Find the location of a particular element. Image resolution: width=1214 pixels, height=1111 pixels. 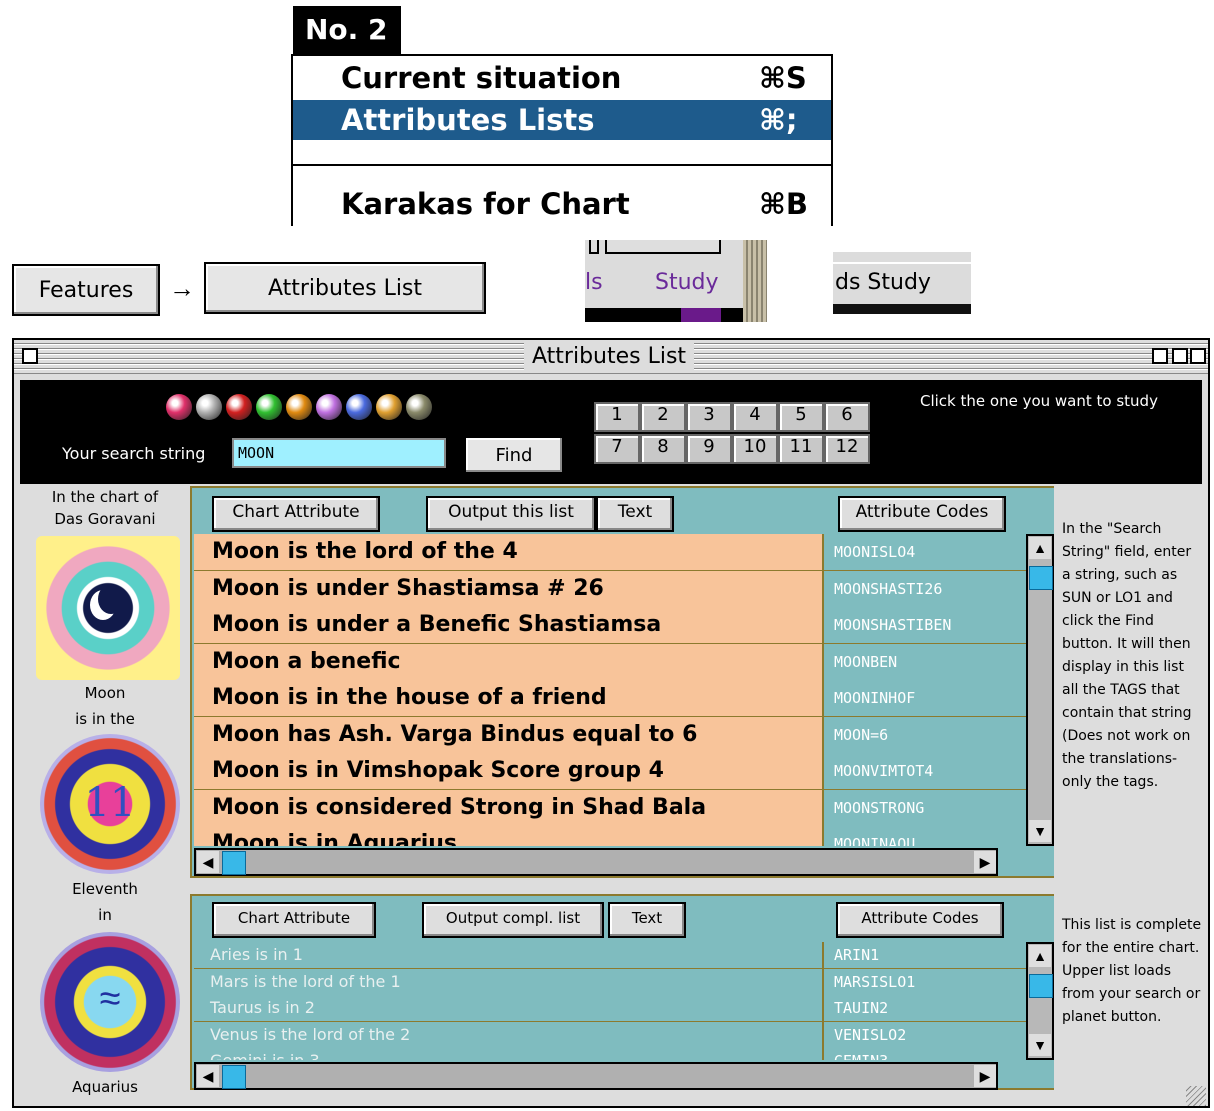

house-button: 10 is located at coordinates (755, 449).